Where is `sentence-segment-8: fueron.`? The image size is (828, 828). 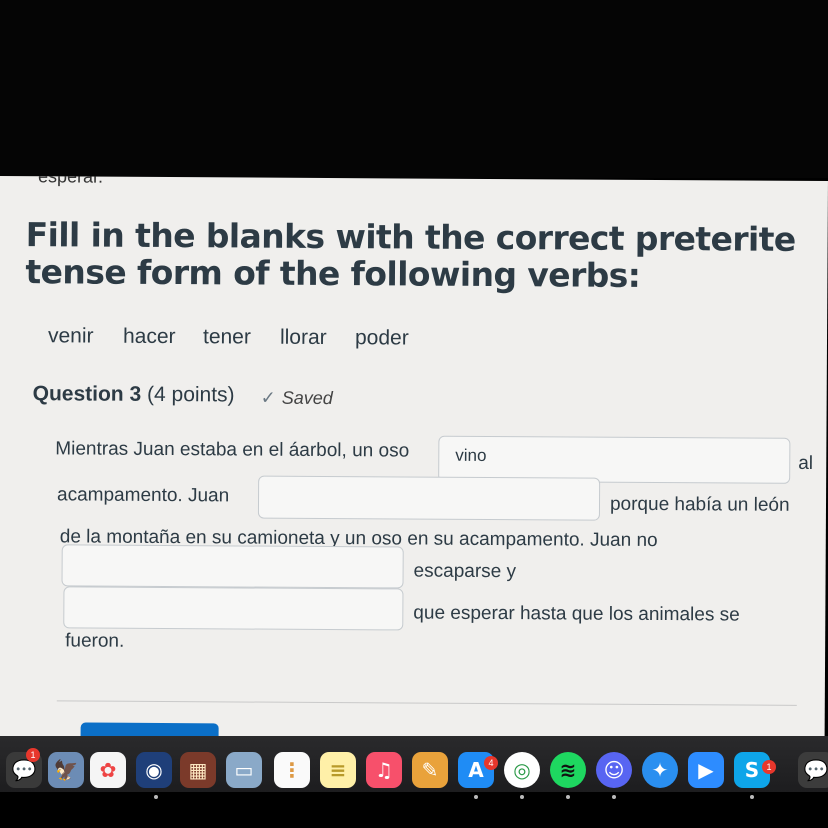 sentence-segment-8: fueron. is located at coordinates (95, 641).